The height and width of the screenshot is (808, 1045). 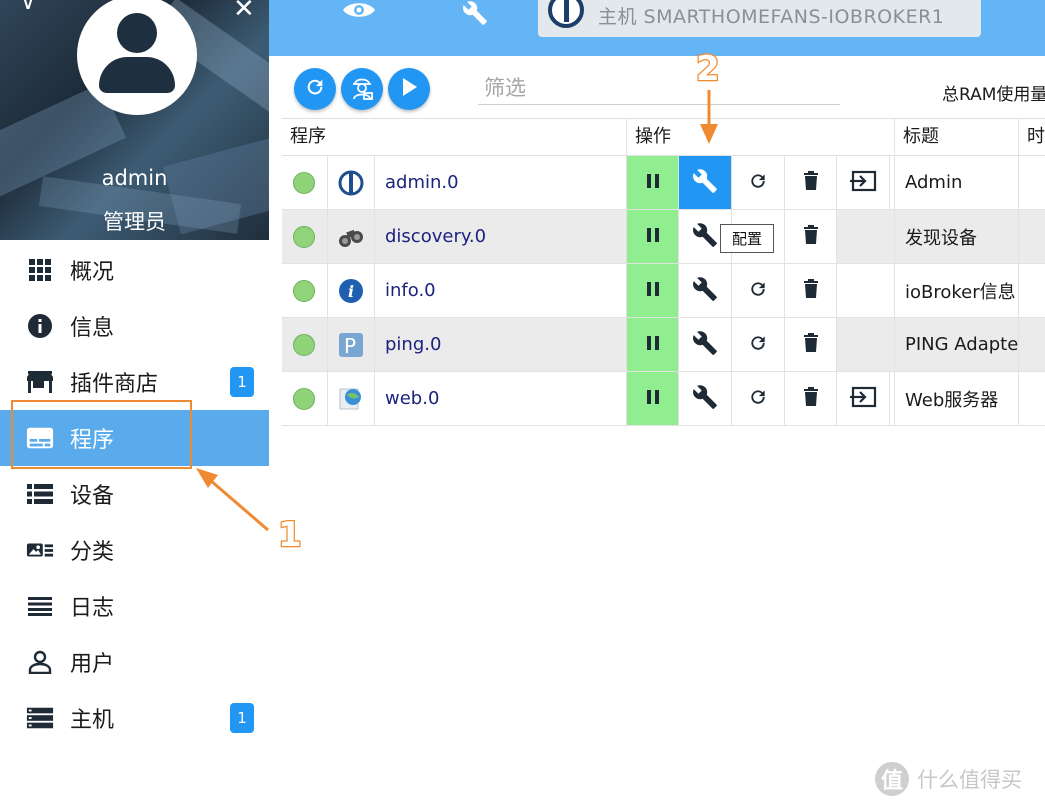 I want to click on watermark-logo-icon: 值, so click(x=892, y=779).